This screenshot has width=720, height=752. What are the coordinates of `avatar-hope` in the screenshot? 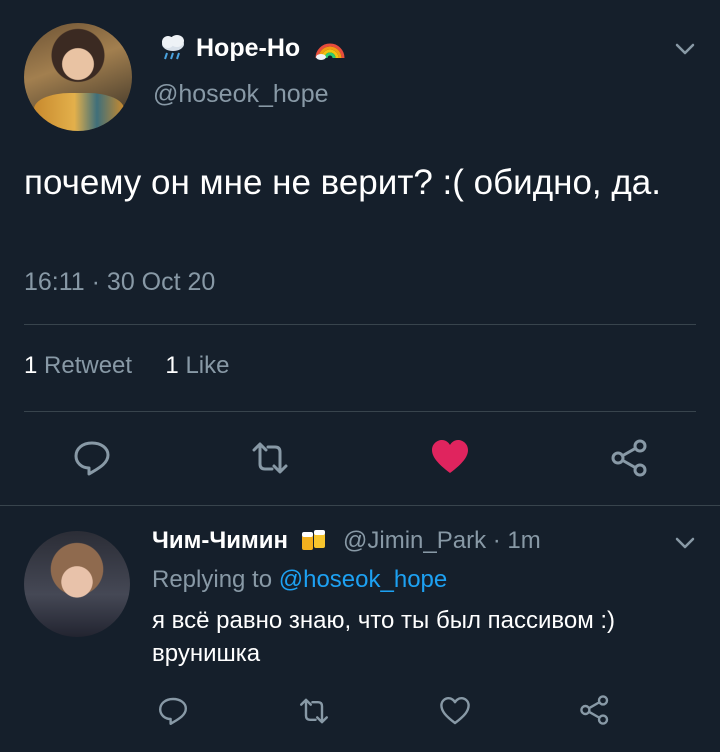 It's located at (78, 77).